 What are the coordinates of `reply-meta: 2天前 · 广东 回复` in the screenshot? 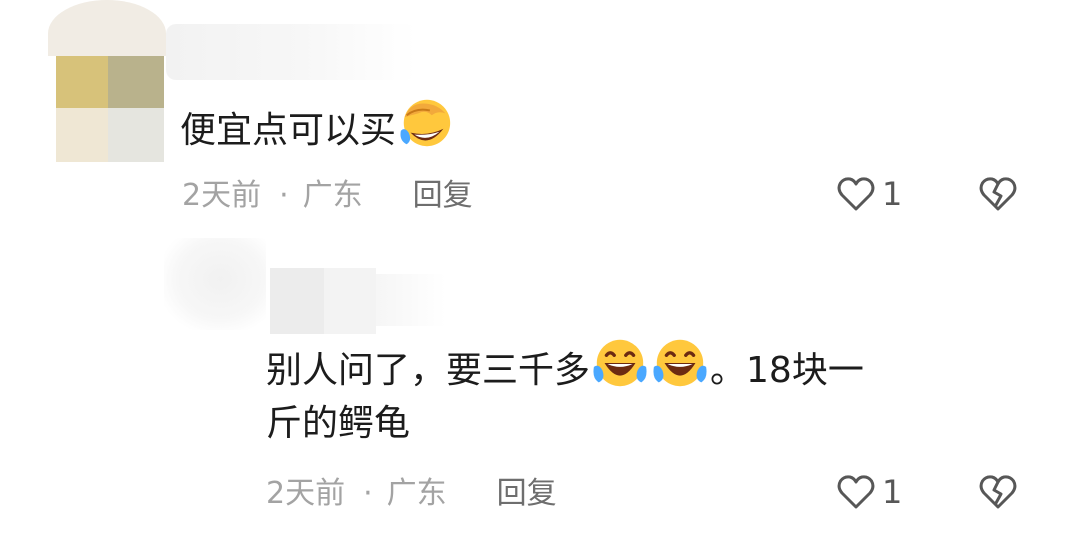 It's located at (411, 494).